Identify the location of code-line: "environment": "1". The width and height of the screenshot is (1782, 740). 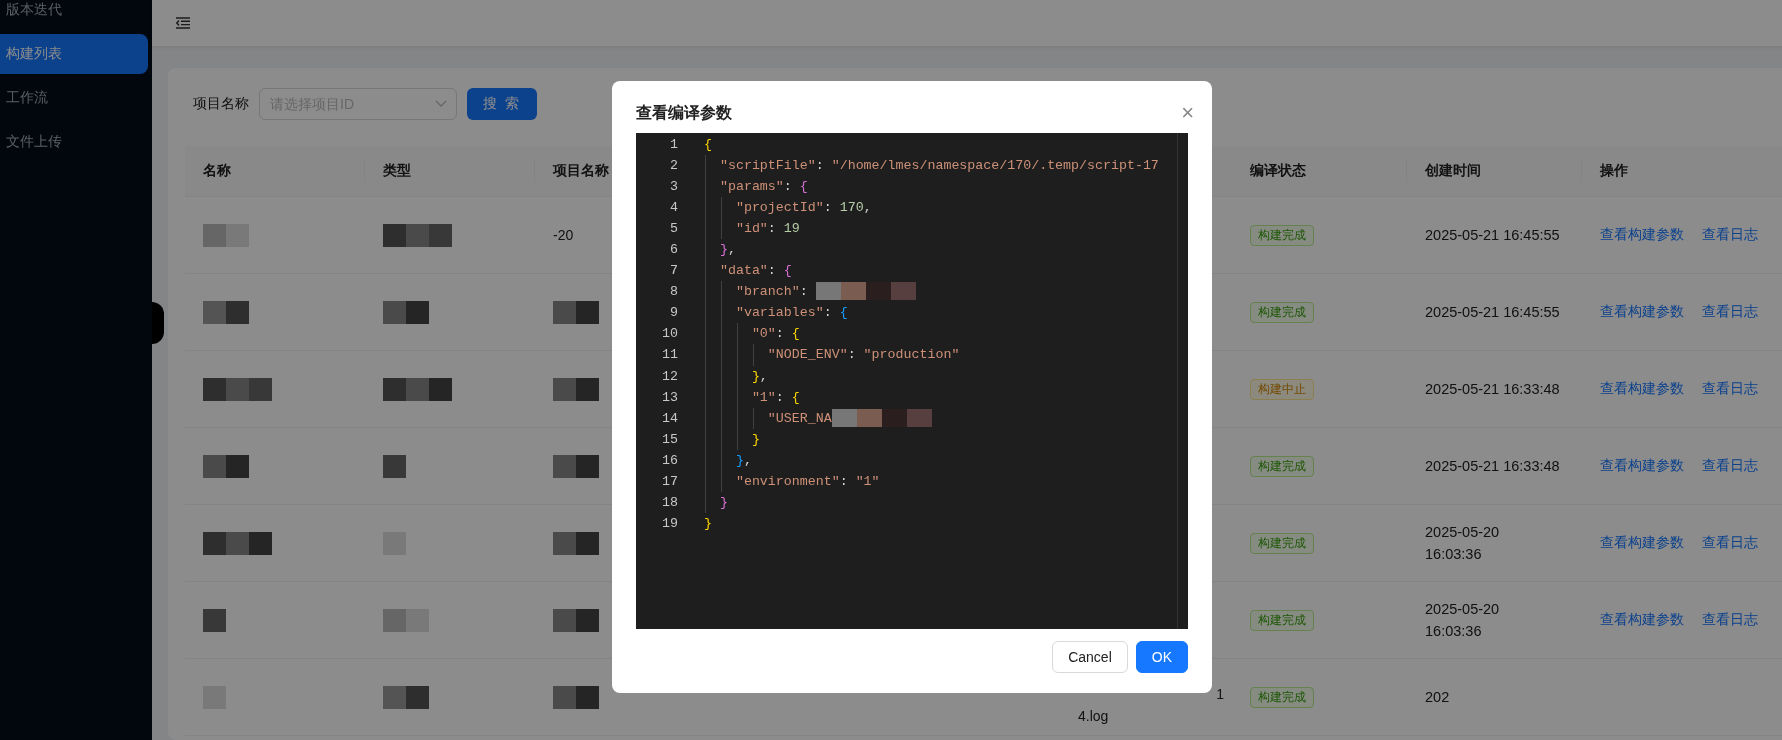
(807, 481).